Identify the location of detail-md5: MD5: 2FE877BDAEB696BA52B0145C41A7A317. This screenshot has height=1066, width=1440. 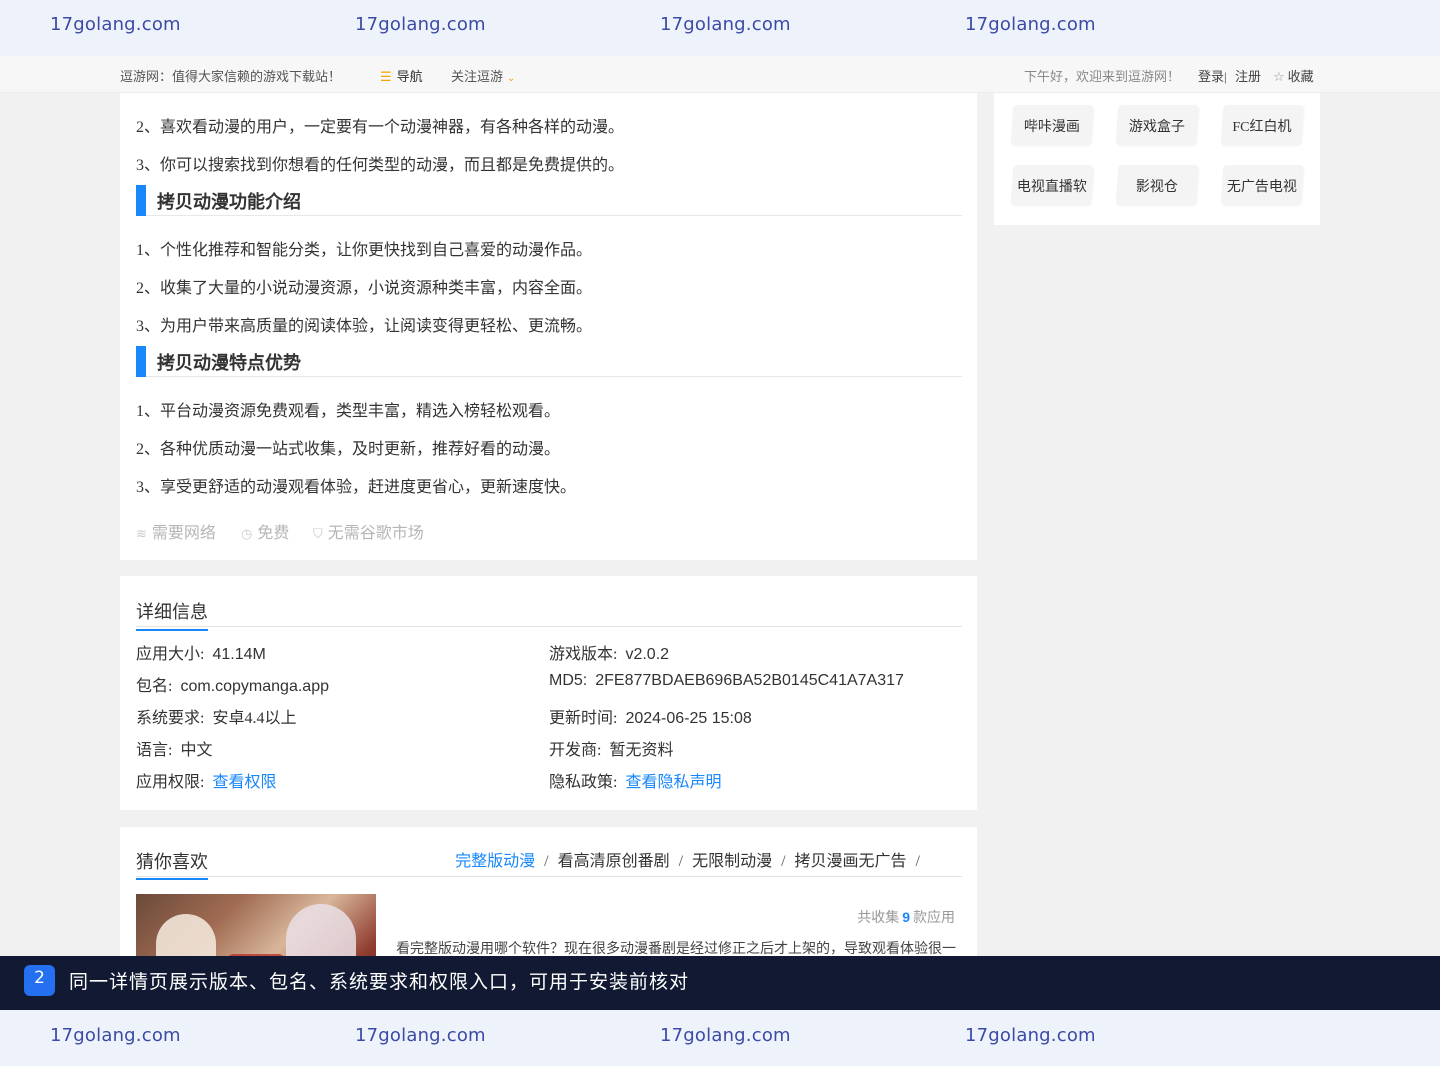
(726, 680).